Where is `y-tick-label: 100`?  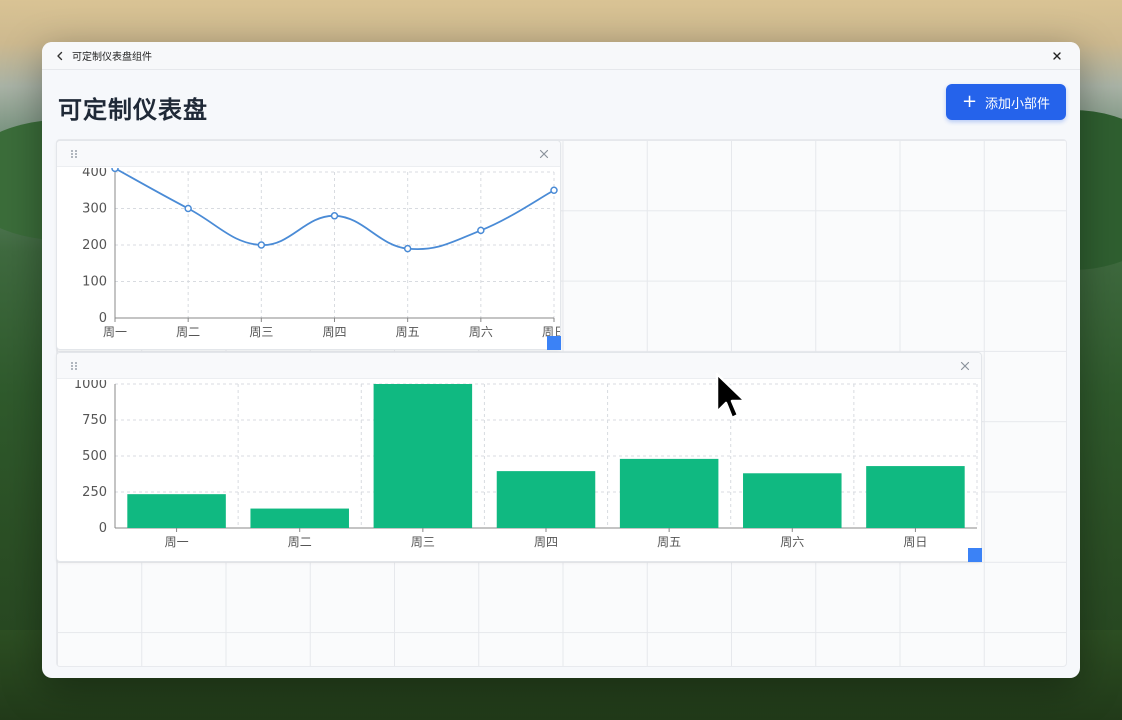 y-tick-label: 100 is located at coordinates (94, 282).